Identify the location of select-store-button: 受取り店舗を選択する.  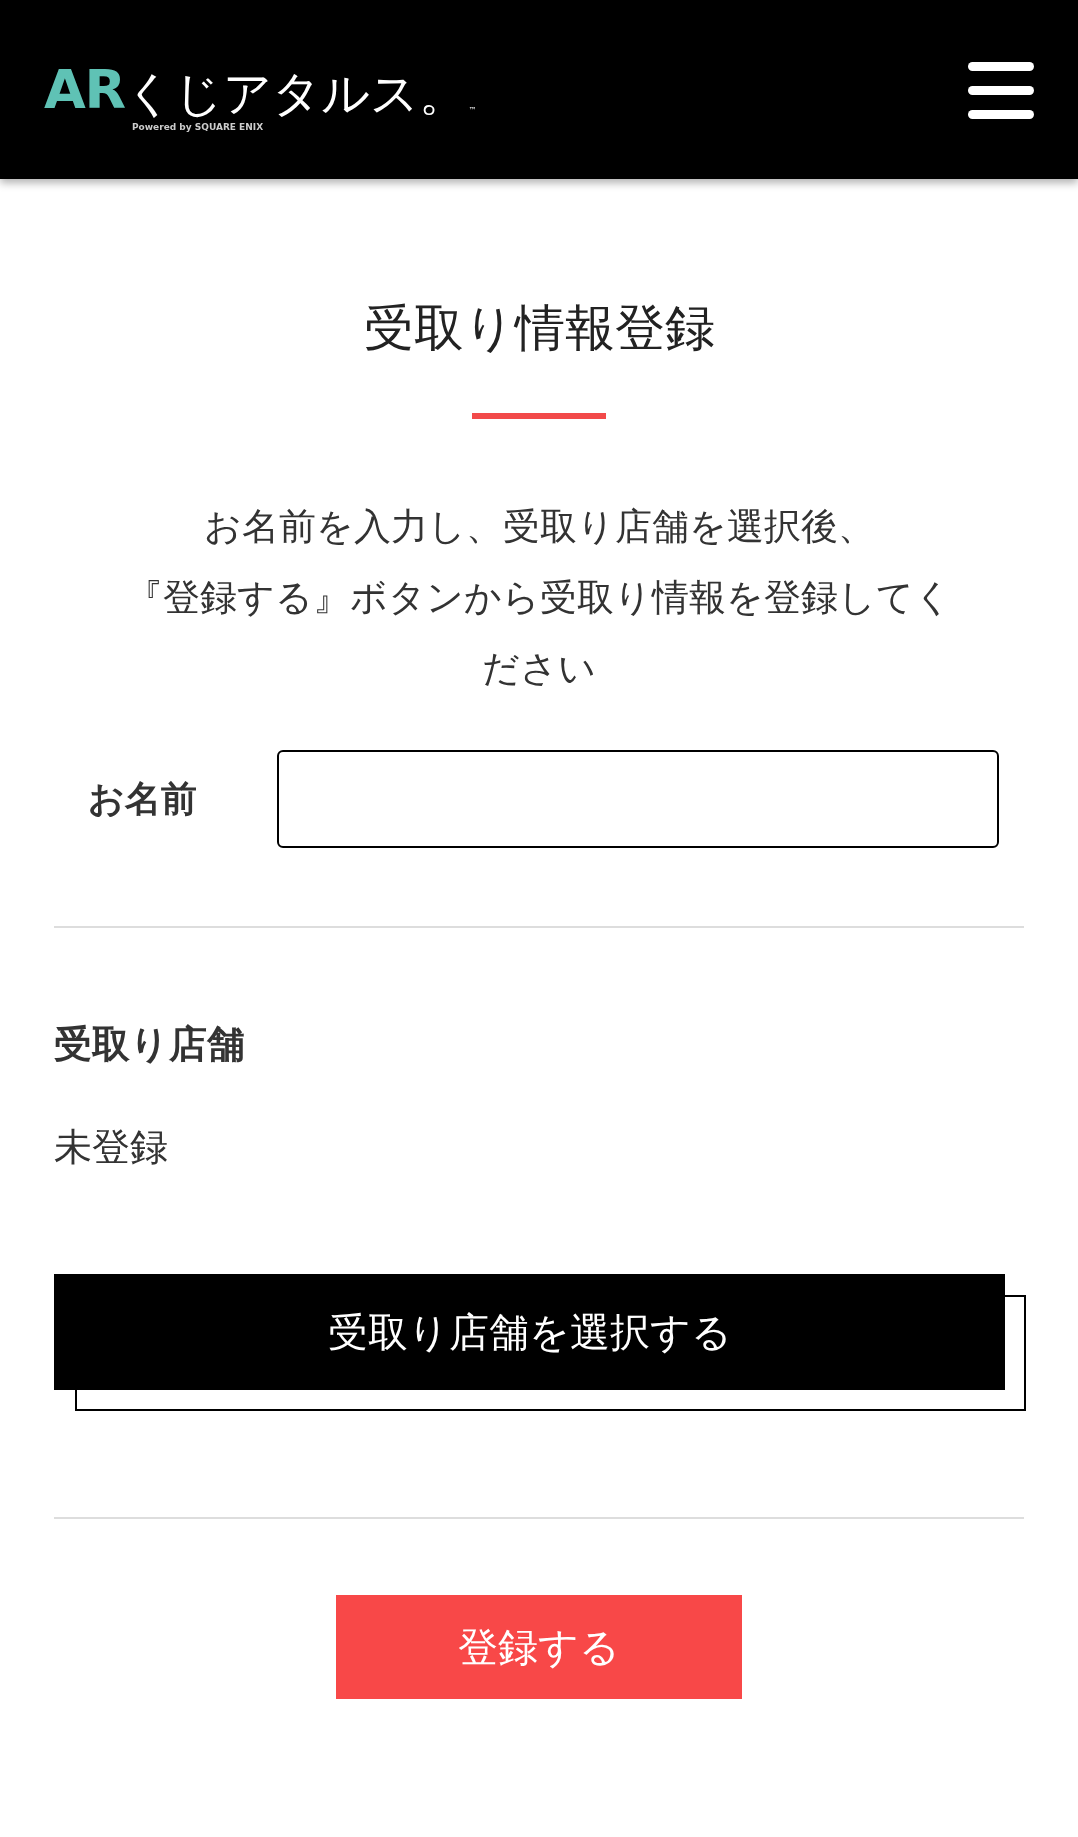
(529, 1332).